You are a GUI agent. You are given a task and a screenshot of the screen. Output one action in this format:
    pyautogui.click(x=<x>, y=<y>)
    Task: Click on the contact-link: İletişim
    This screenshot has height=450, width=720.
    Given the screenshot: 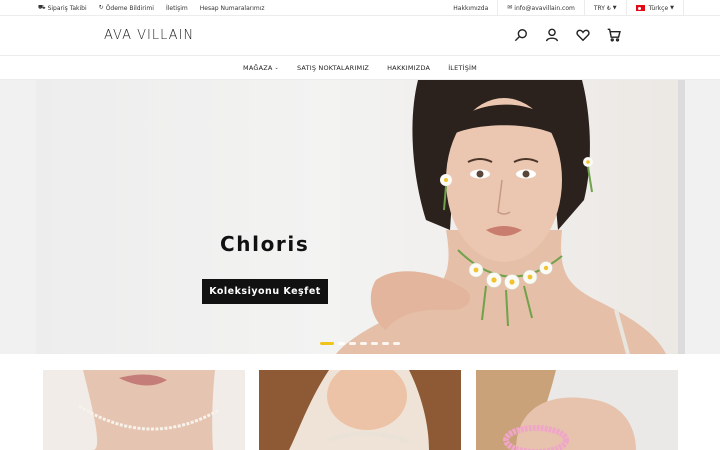 What is the action you would take?
    pyautogui.click(x=177, y=8)
    